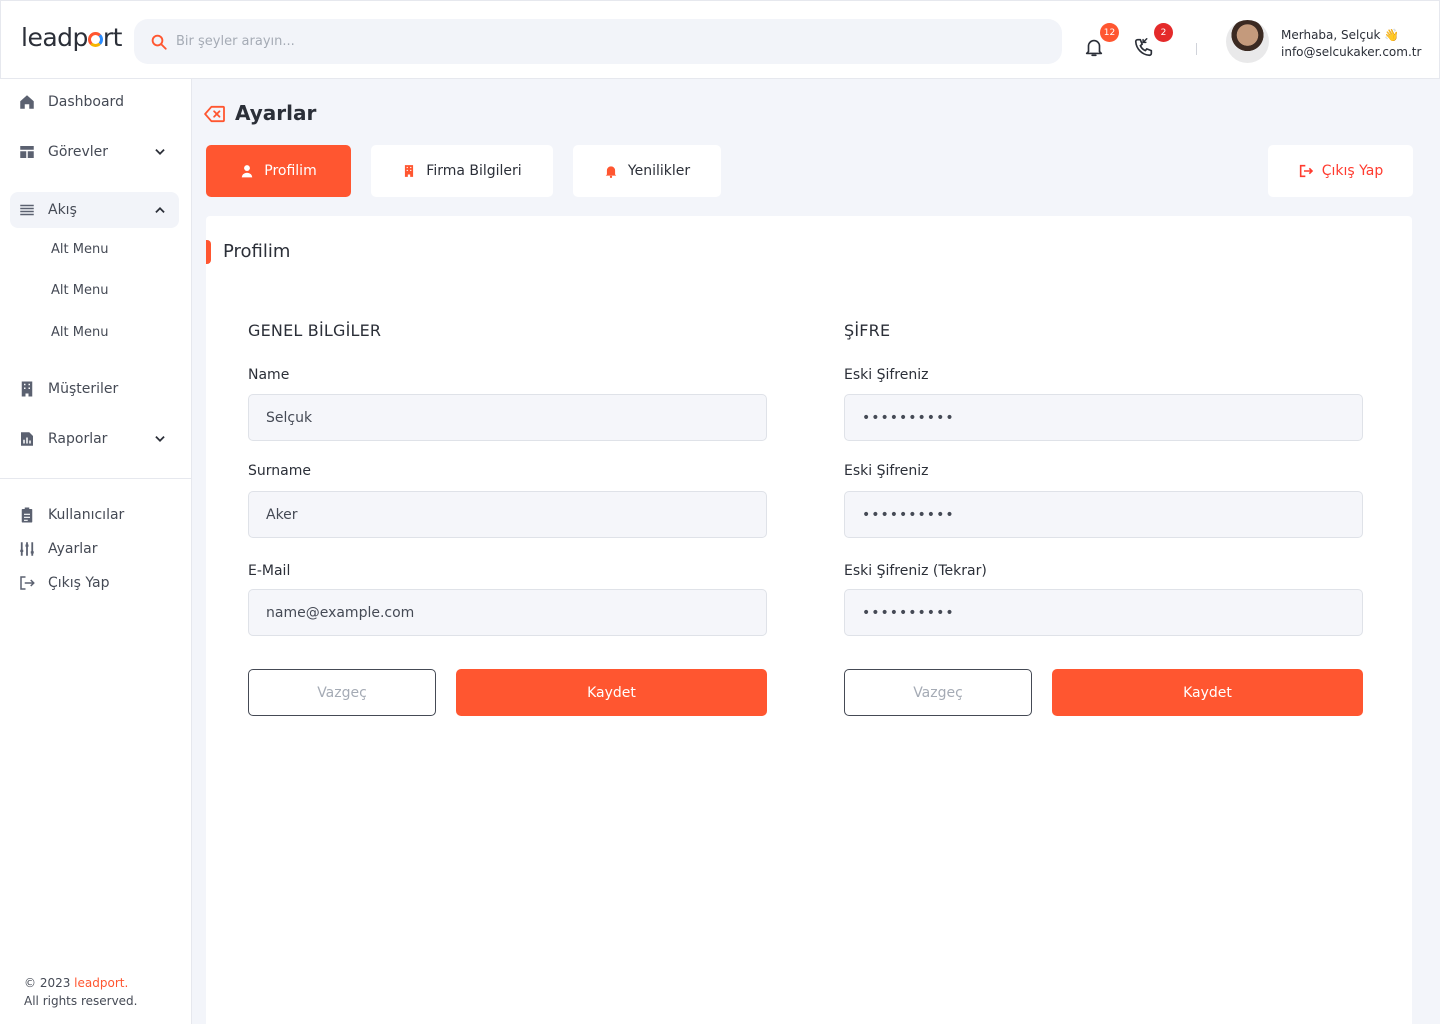 The width and height of the screenshot is (1440, 1024). Describe the element at coordinates (27, 102) in the screenshot. I see `home-icon` at that location.